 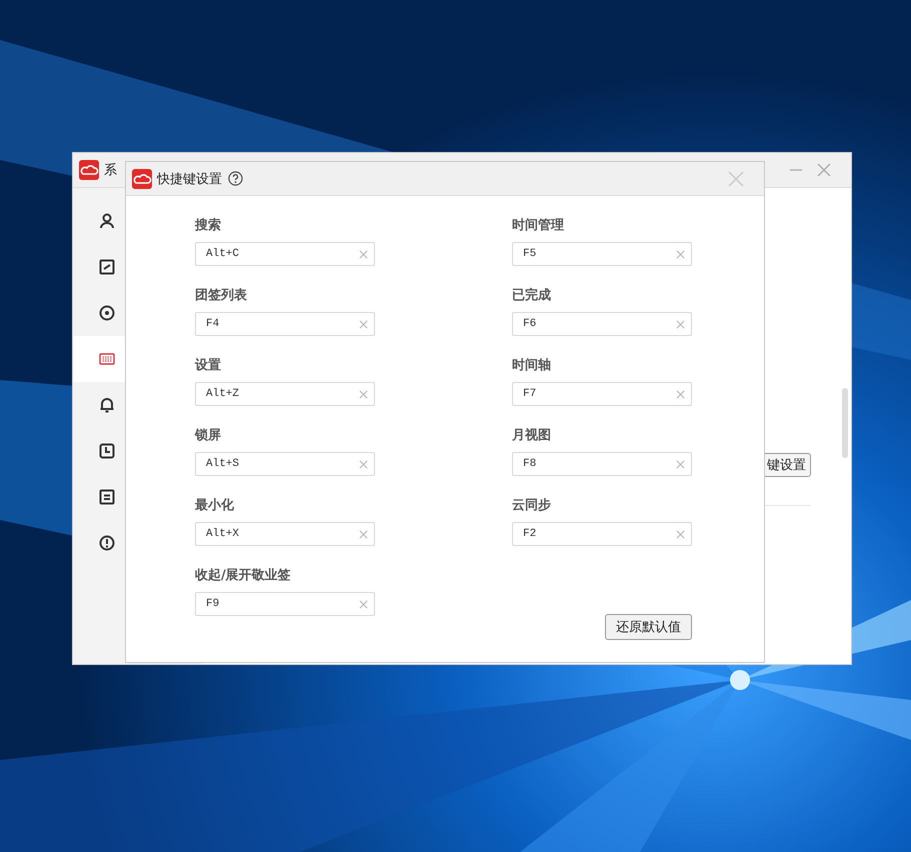 What do you see at coordinates (532, 296) in the screenshot?
I see `shortcut-label: 已完成` at bounding box center [532, 296].